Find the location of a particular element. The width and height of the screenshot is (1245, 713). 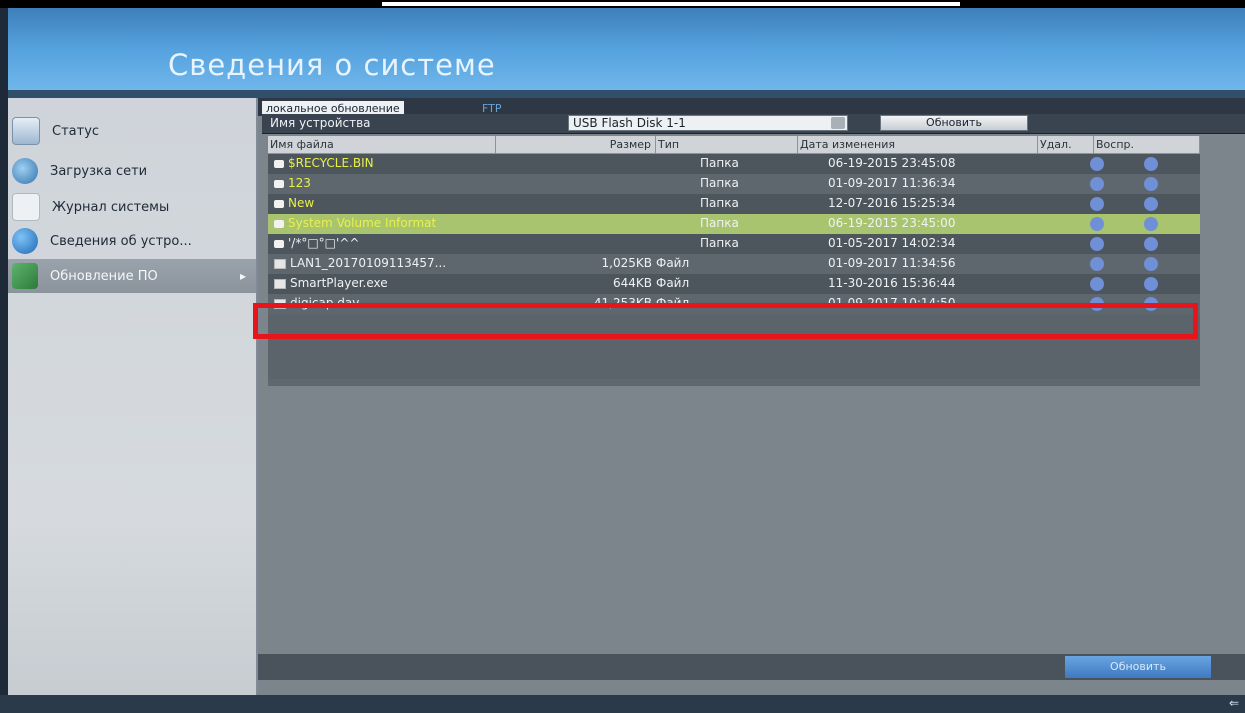

bottom-dark-bar is located at coordinates (622, 704).